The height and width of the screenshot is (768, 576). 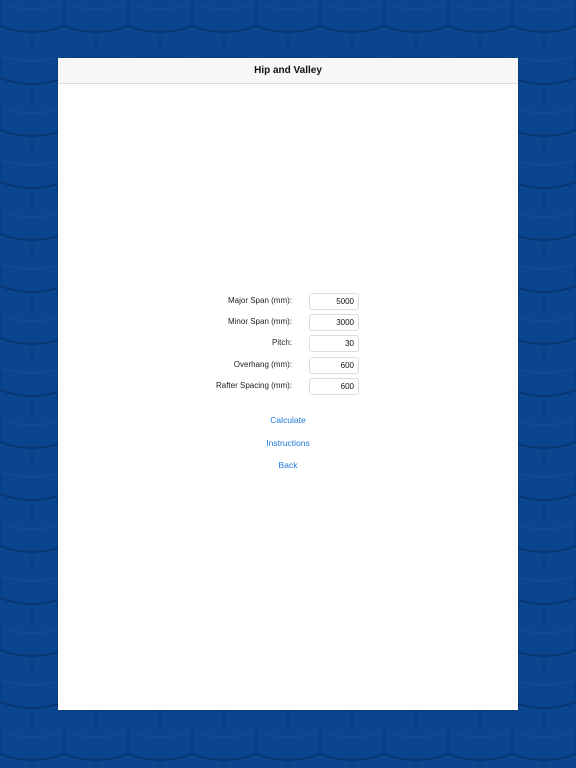 What do you see at coordinates (288, 420) in the screenshot?
I see `calculate-button: Calculate` at bounding box center [288, 420].